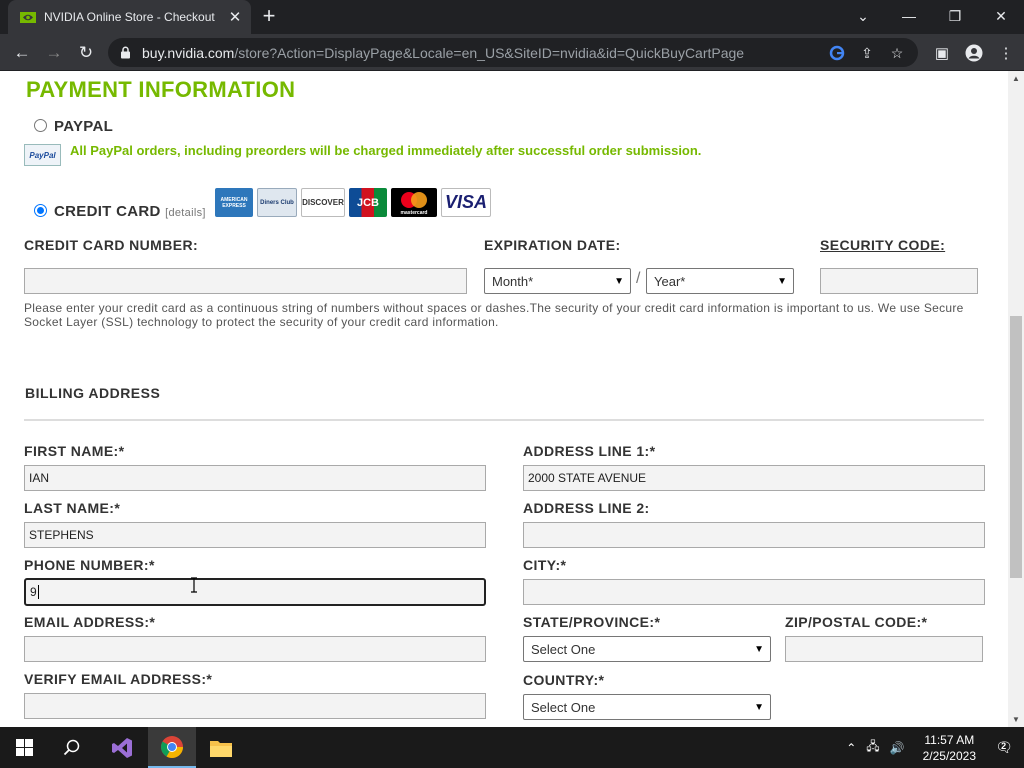  Describe the element at coordinates (172, 747) in the screenshot. I see `chrome-taskbar-icon` at that location.